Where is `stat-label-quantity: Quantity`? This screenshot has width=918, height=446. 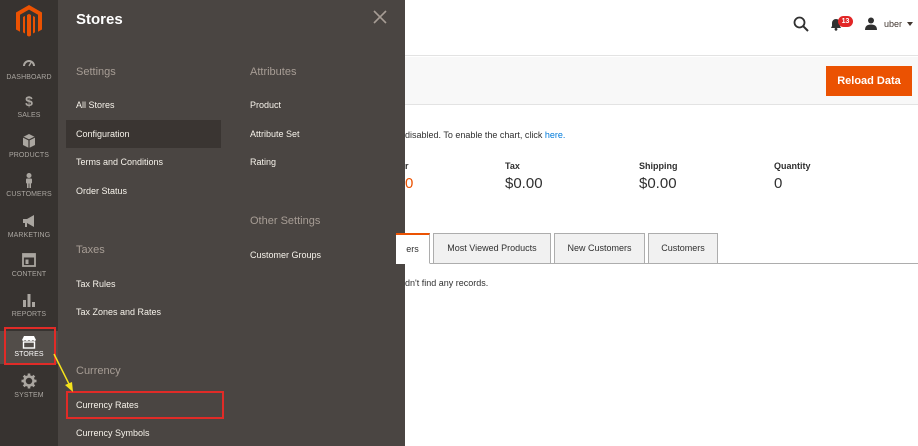 stat-label-quantity: Quantity is located at coordinates (792, 166).